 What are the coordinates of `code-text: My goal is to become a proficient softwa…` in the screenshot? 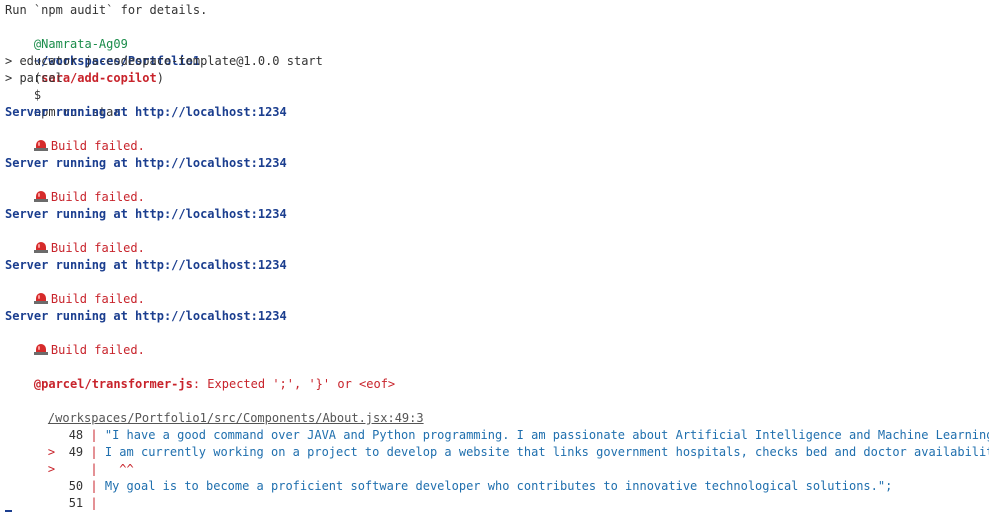 It's located at (498, 486).